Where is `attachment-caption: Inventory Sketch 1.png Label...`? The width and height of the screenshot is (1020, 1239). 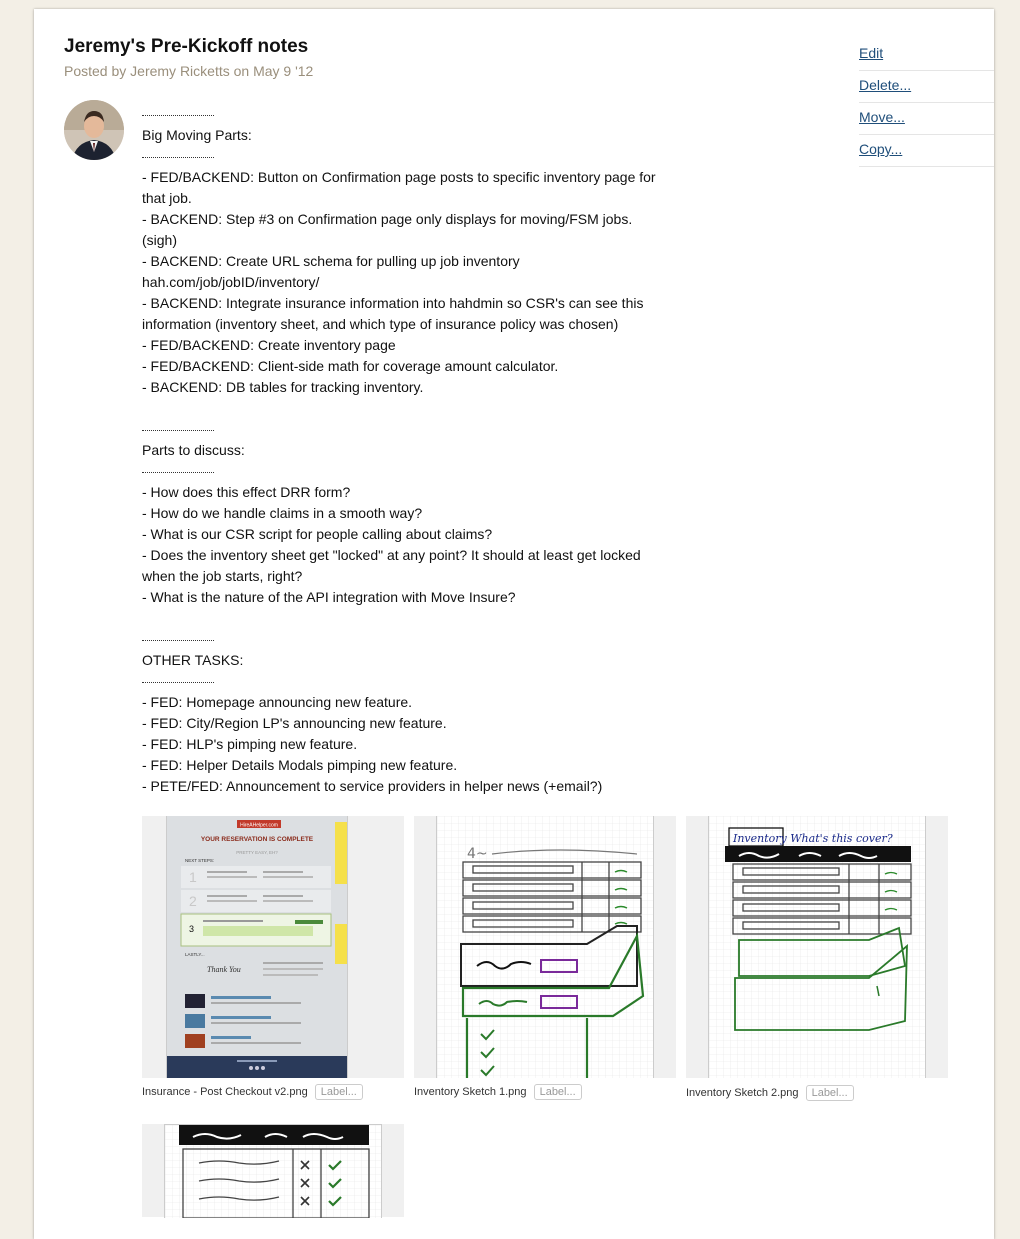
attachment-caption: Inventory Sketch 1.png Label... is located at coordinates (498, 1092).